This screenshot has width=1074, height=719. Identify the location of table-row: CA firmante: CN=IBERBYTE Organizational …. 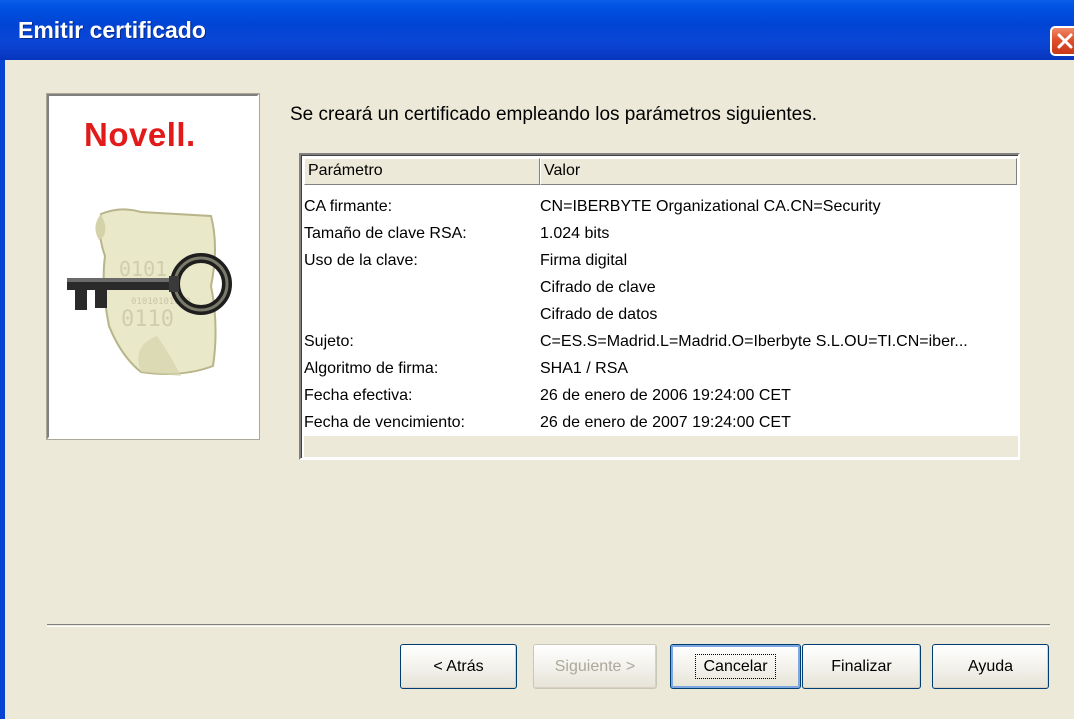
(661, 206).